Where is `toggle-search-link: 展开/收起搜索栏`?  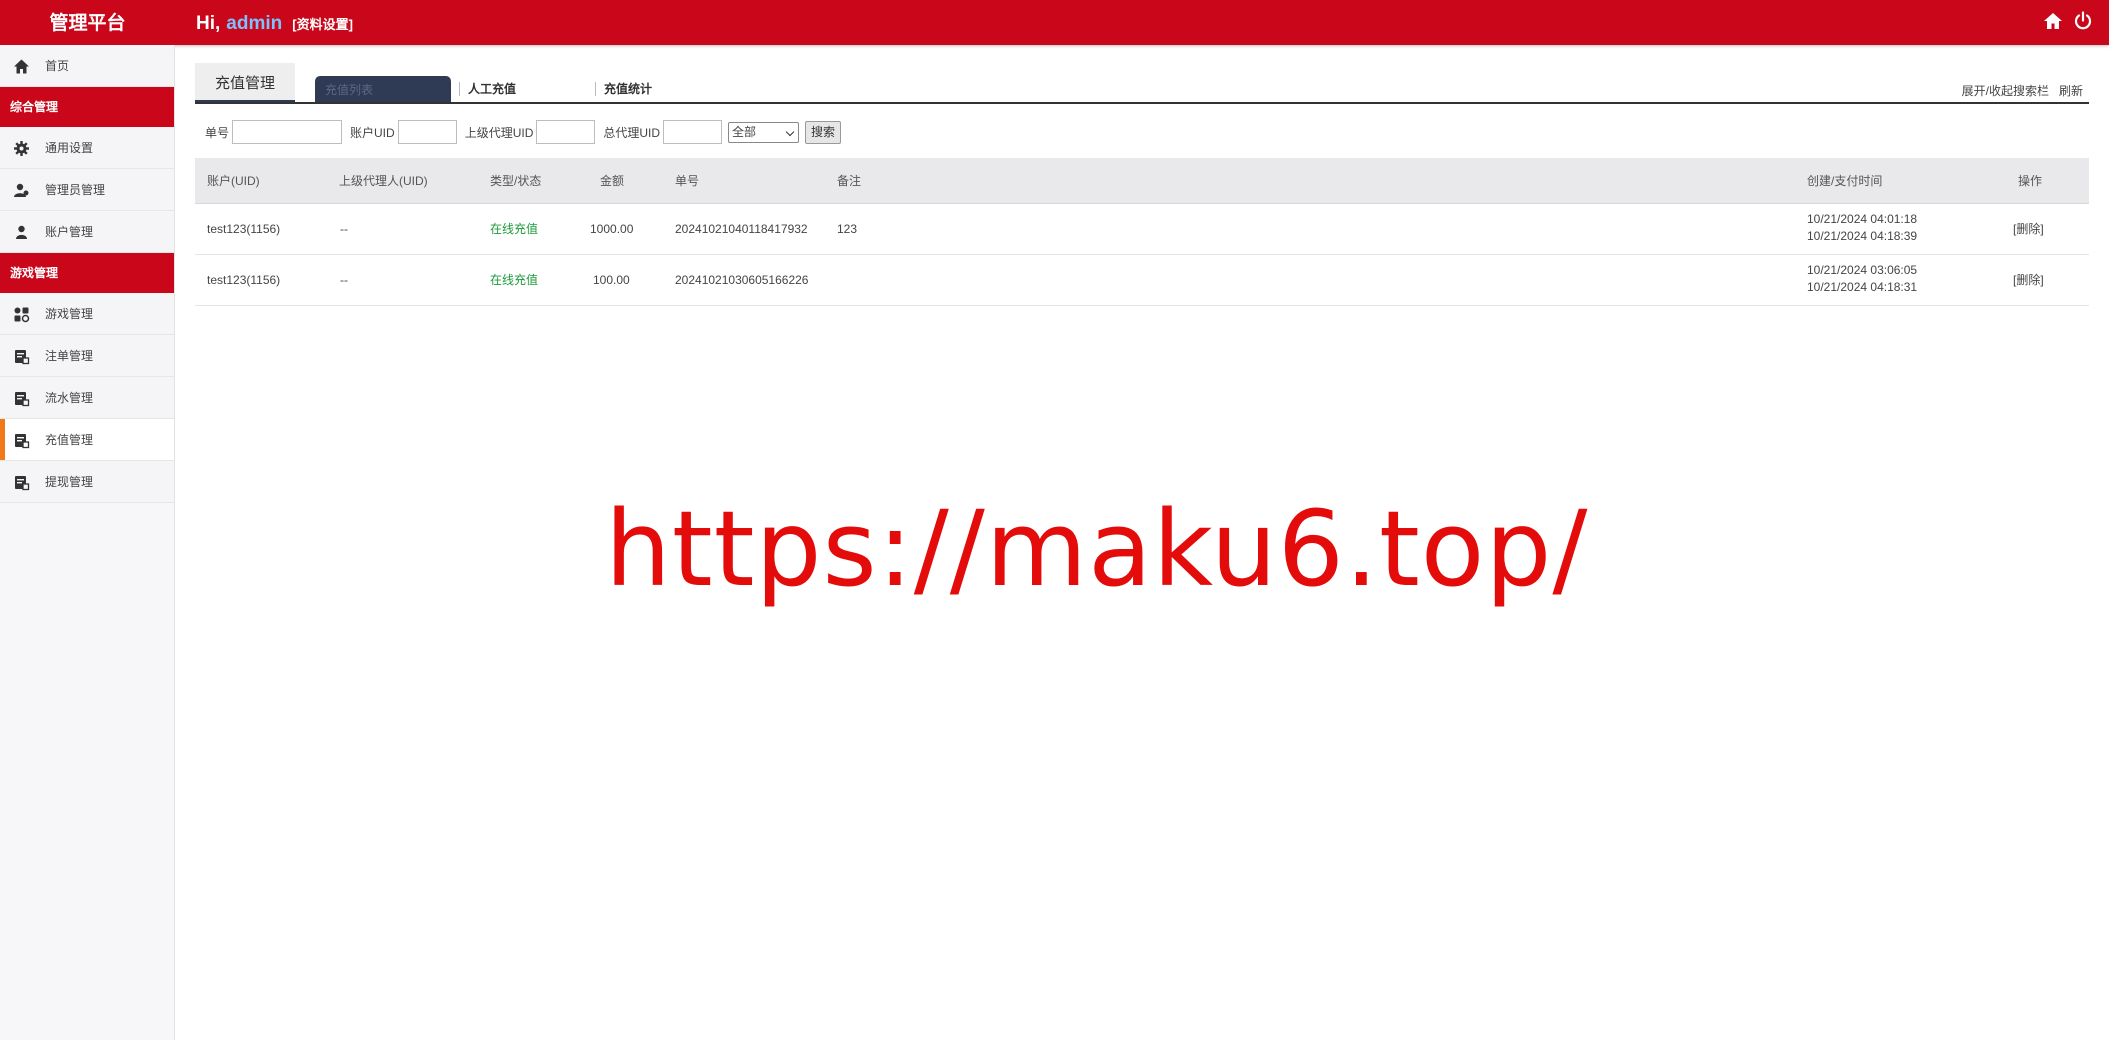 toggle-search-link: 展开/收起搜索栏 is located at coordinates (2005, 91).